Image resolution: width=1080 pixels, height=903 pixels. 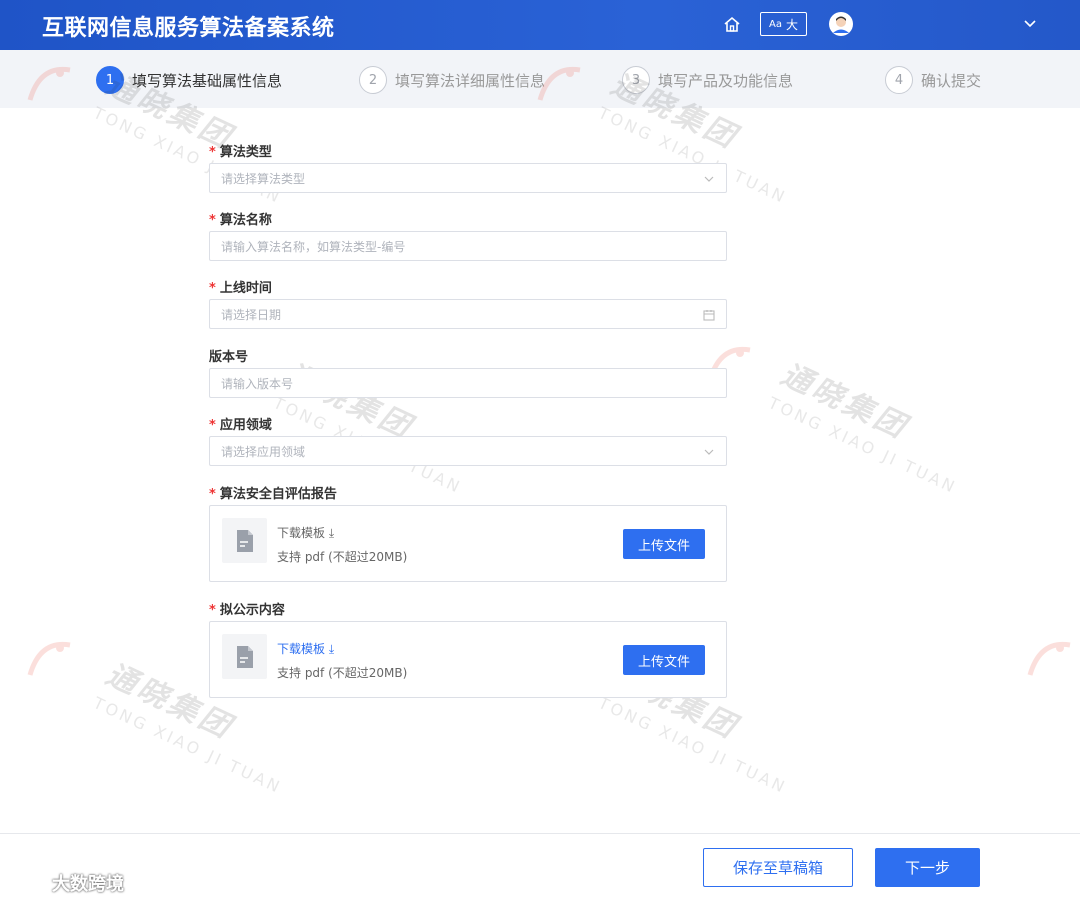 What do you see at coordinates (841, 24) in the screenshot?
I see `user-avatar-icon` at bounding box center [841, 24].